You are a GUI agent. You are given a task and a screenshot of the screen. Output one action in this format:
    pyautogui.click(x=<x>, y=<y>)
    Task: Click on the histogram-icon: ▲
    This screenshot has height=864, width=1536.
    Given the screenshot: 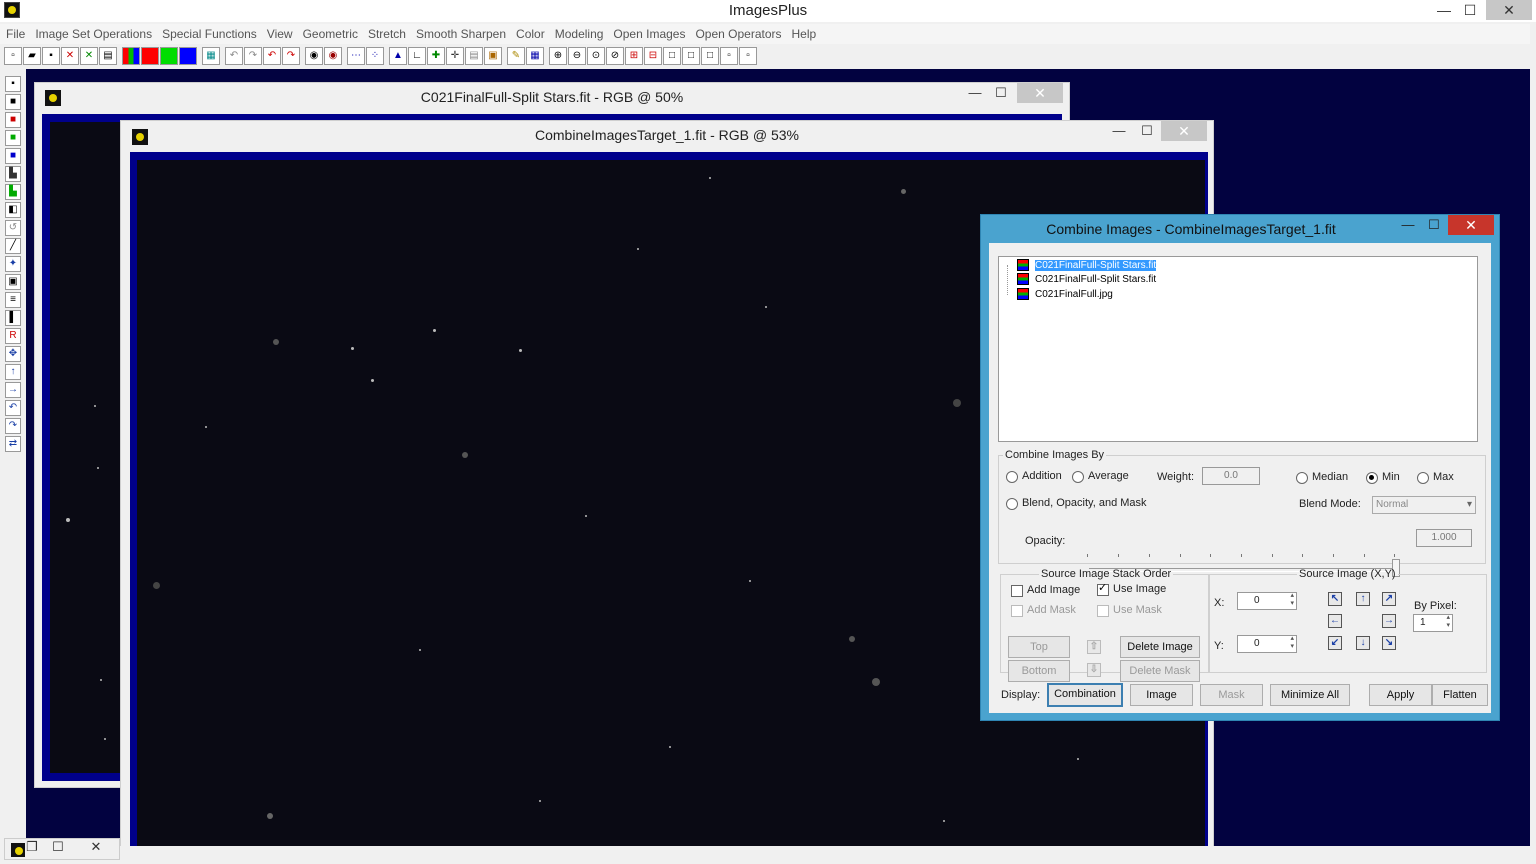 What is the action you would take?
    pyautogui.click(x=398, y=56)
    